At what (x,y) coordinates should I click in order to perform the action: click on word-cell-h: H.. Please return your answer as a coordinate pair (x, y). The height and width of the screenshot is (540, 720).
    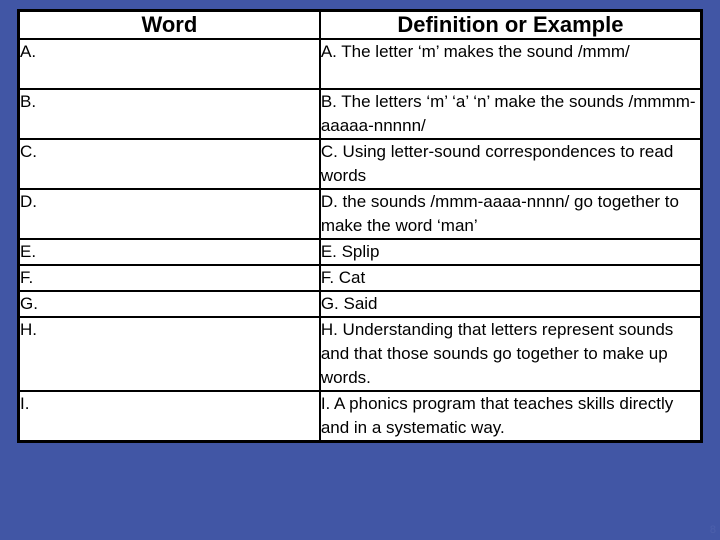
    Looking at the image, I should click on (169, 354).